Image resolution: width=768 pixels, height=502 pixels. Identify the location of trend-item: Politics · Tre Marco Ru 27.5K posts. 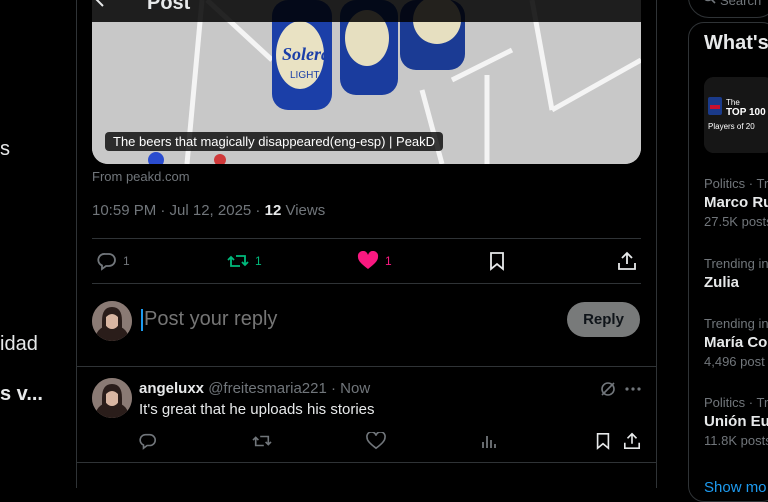
(736, 202).